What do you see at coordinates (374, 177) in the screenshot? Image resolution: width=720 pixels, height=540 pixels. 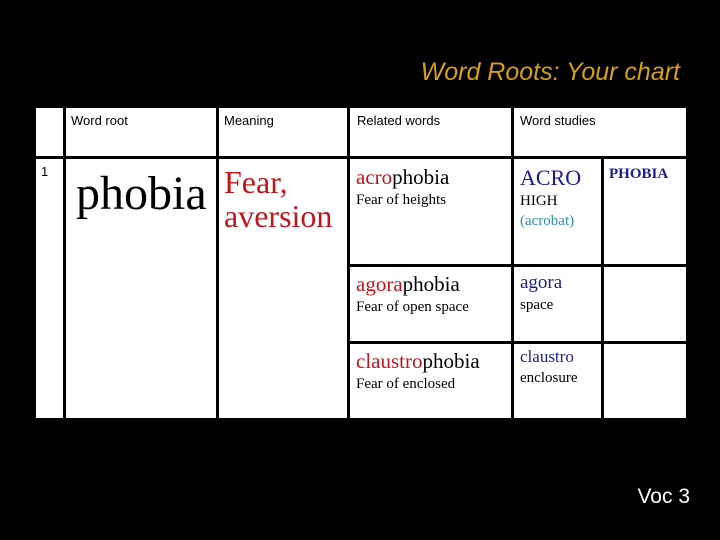 I see `related-word-prefix: acro` at bounding box center [374, 177].